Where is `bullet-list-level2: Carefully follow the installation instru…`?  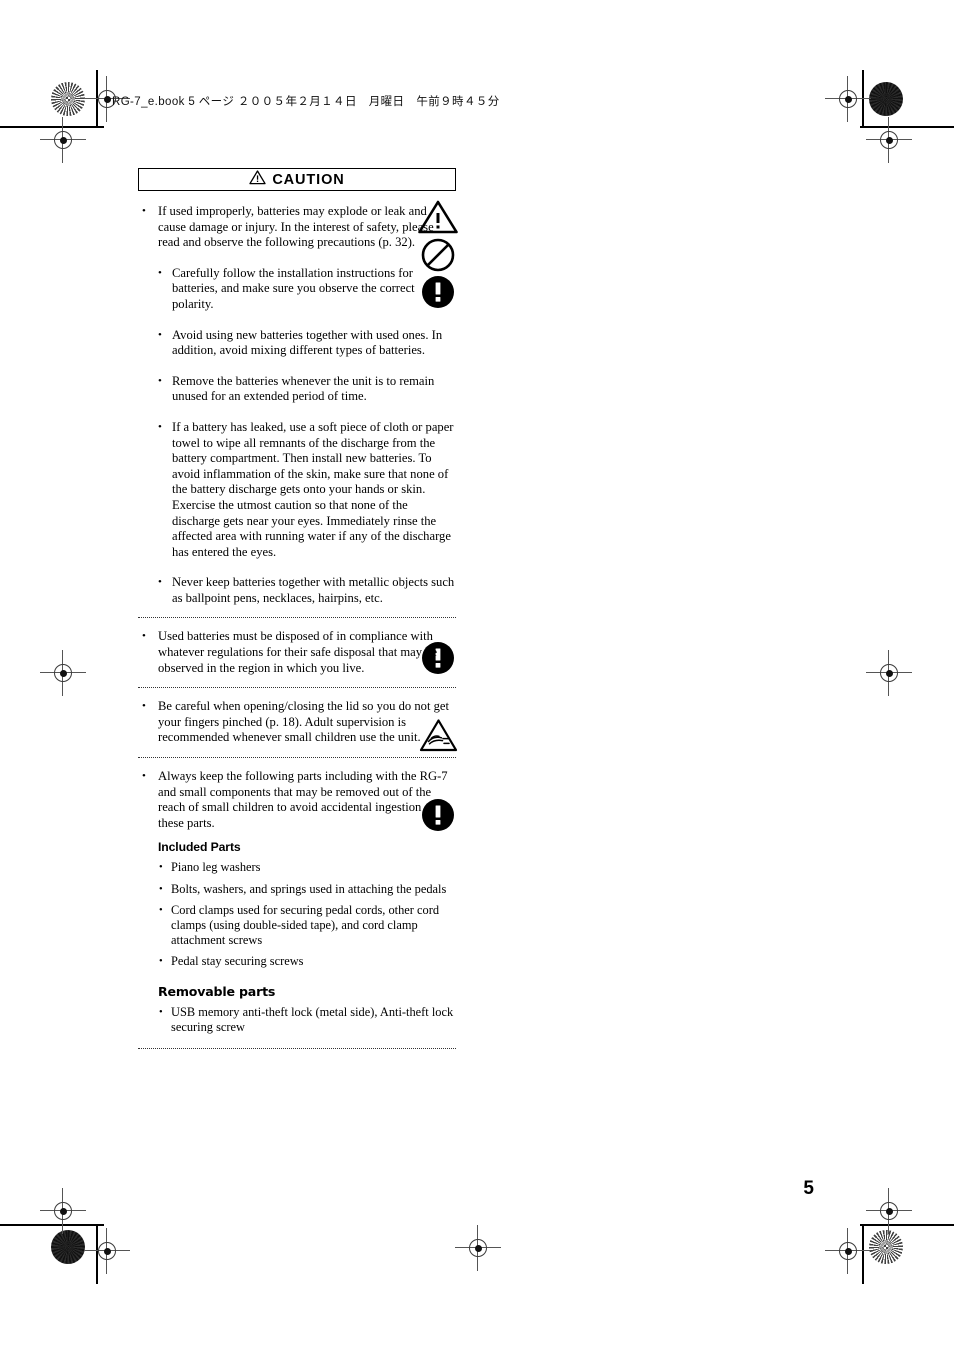
bullet-list-level2: Carefully follow the installation instru… is located at coordinates (297, 436).